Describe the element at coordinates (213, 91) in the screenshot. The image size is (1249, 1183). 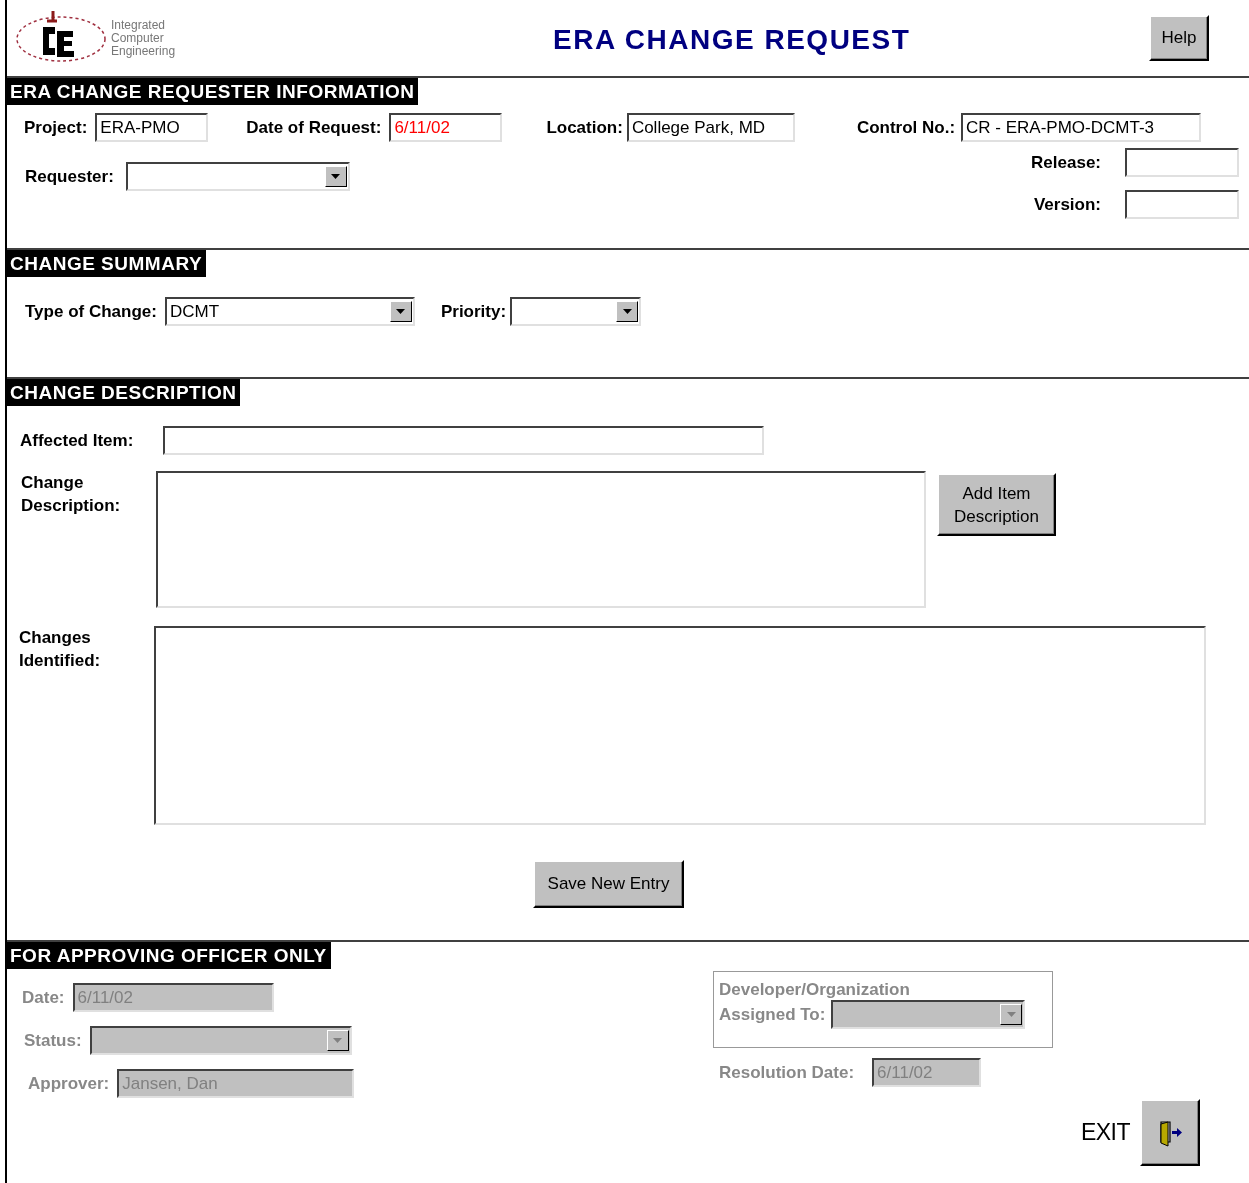
I see `section-heading: ERA CHANGE REQUESTER INFORMATION` at that location.